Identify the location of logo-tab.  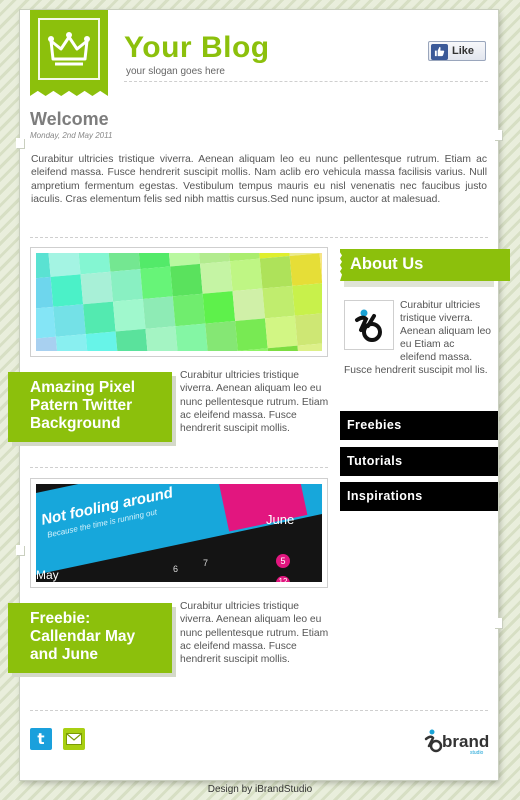
(69, 53).